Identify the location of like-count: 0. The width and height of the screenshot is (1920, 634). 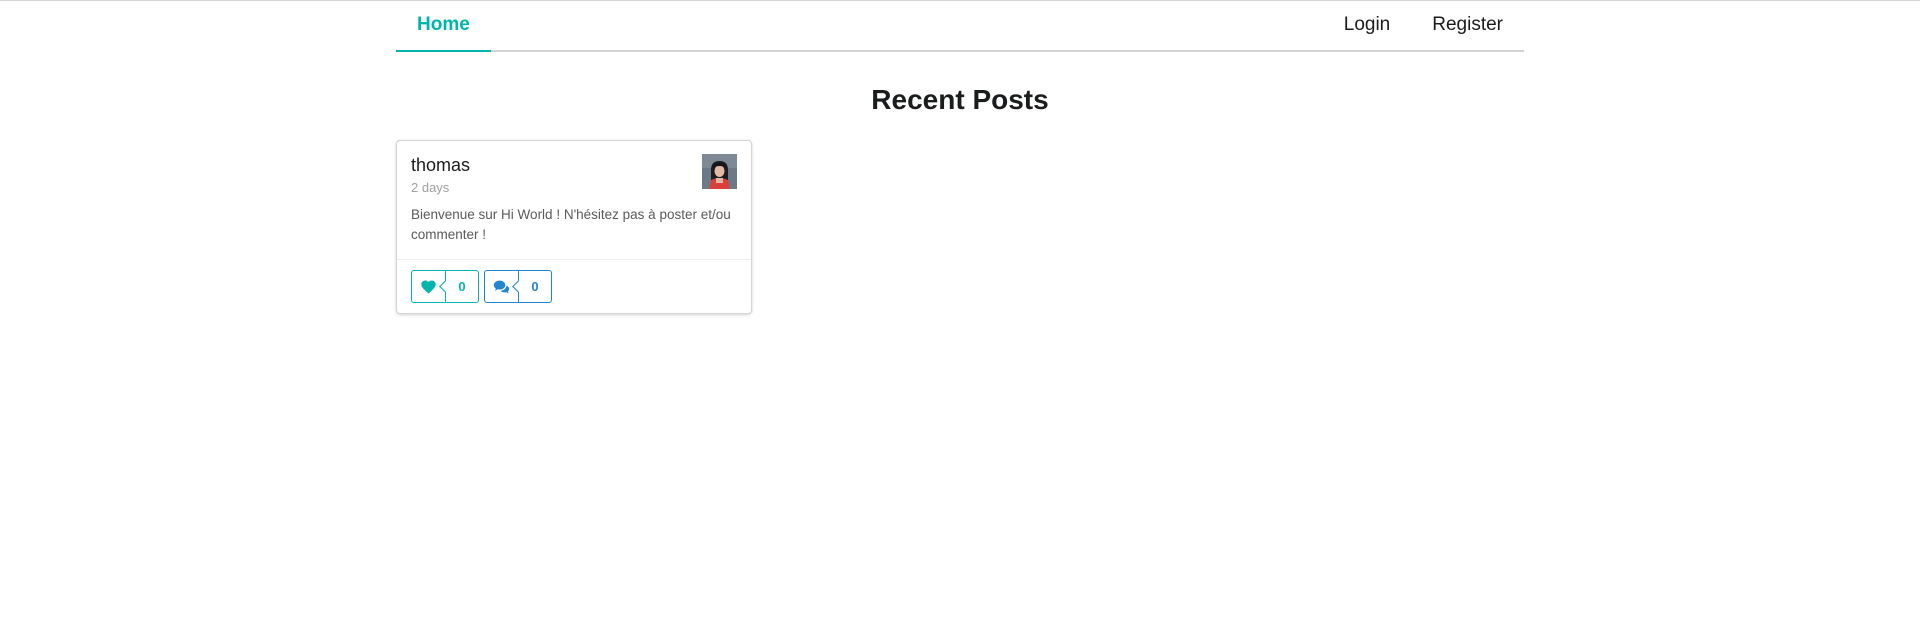
(462, 286).